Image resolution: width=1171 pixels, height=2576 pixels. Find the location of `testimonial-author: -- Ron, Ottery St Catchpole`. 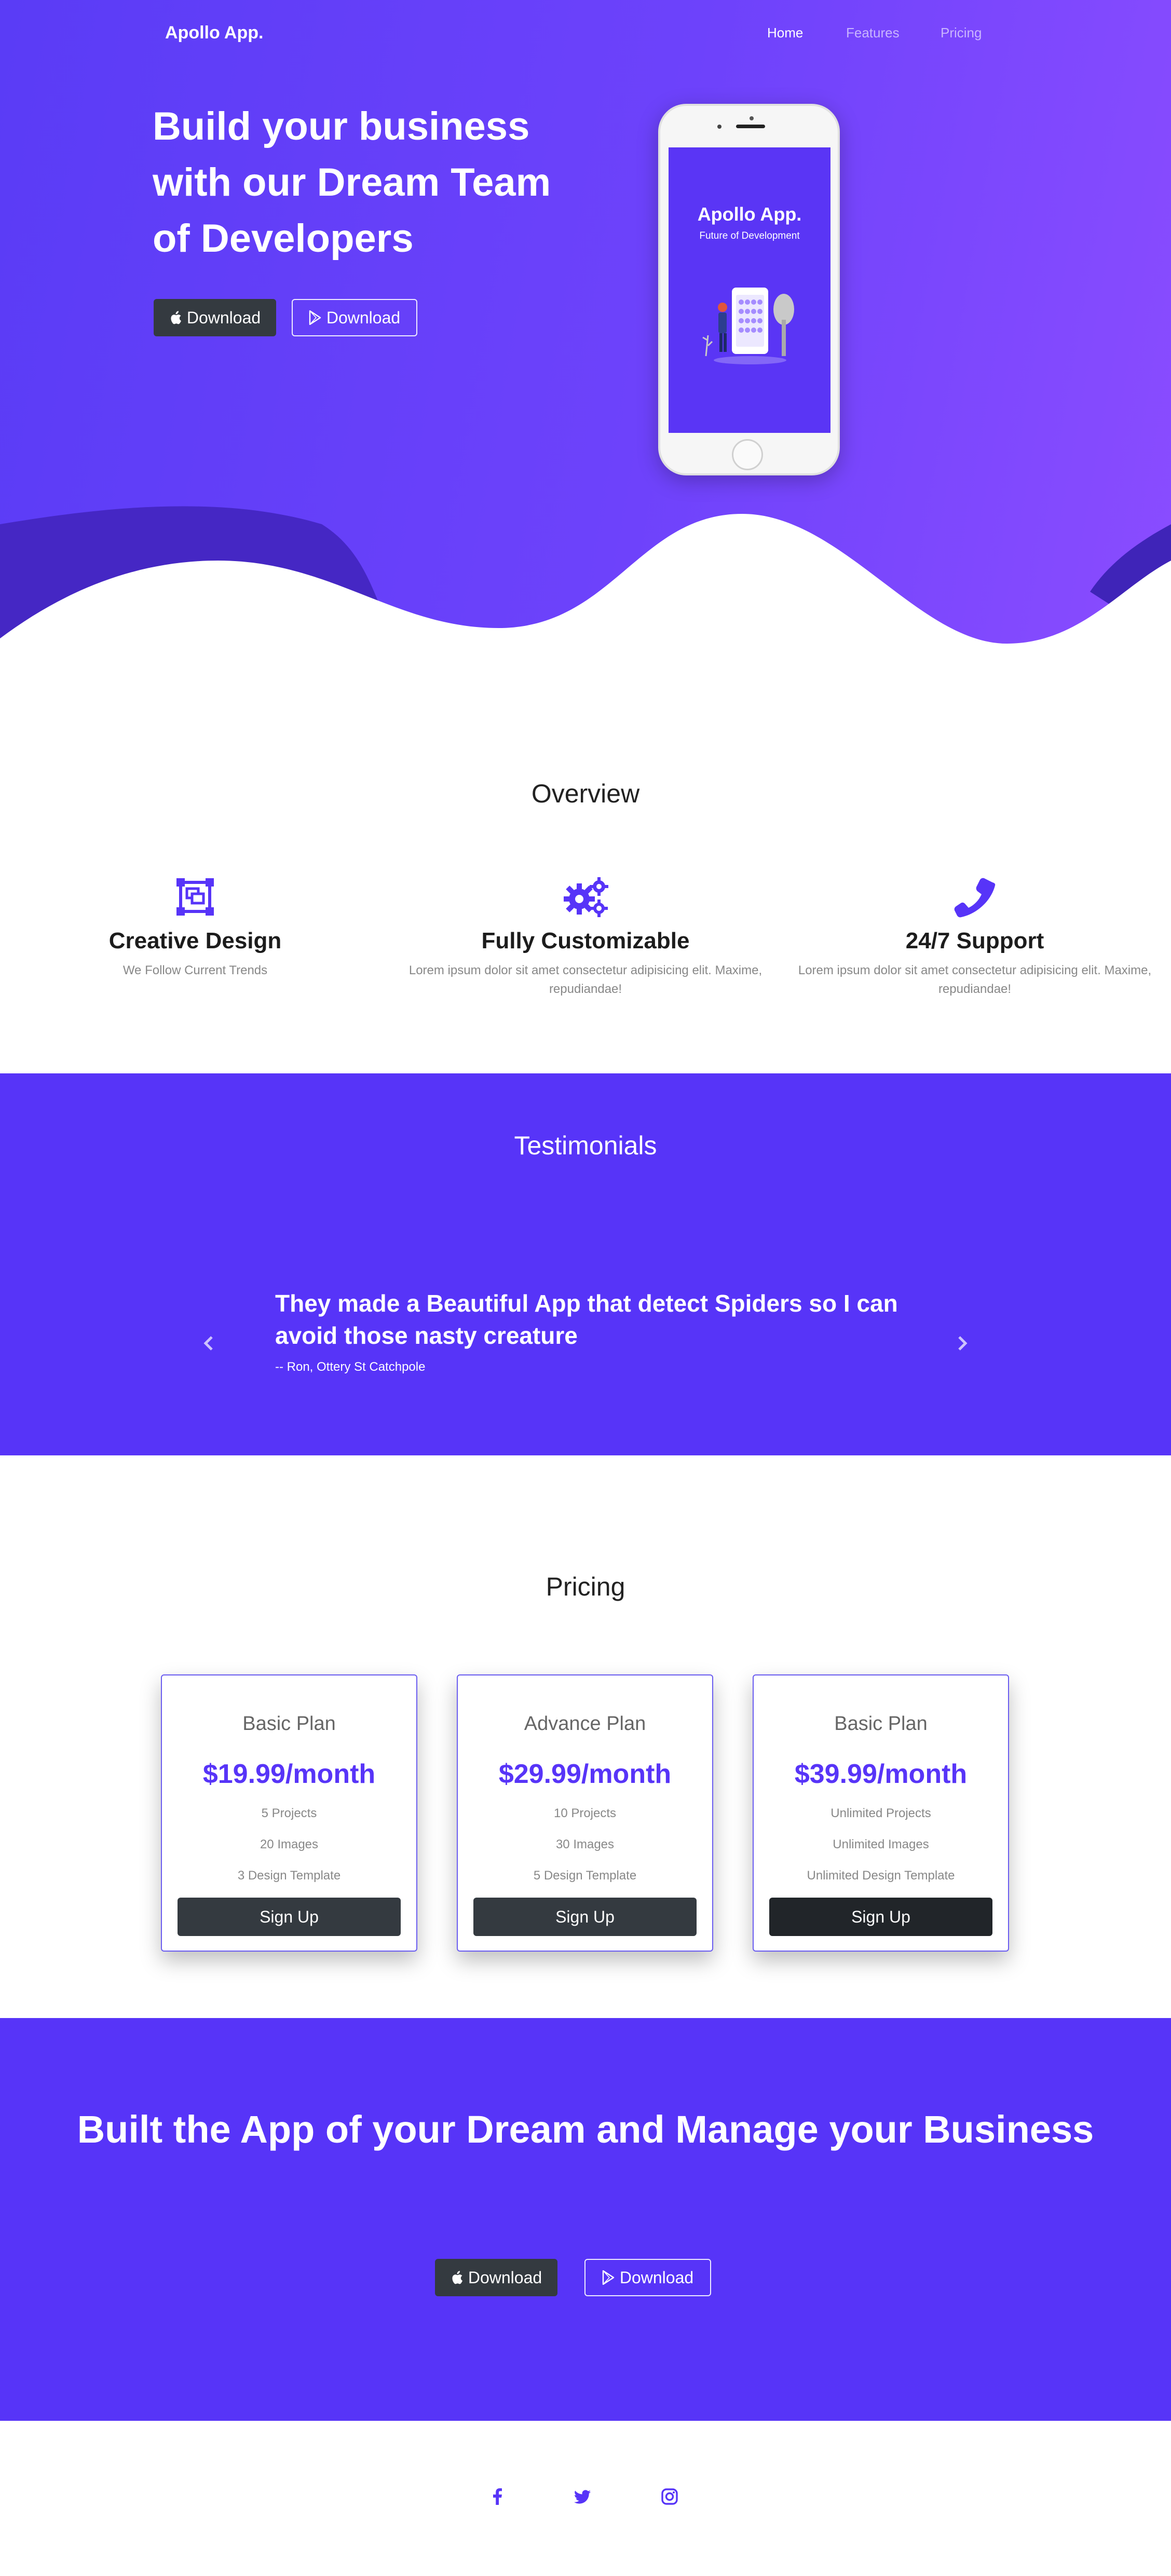

testimonial-author: -- Ron, Ottery St Catchpole is located at coordinates (350, 1367).